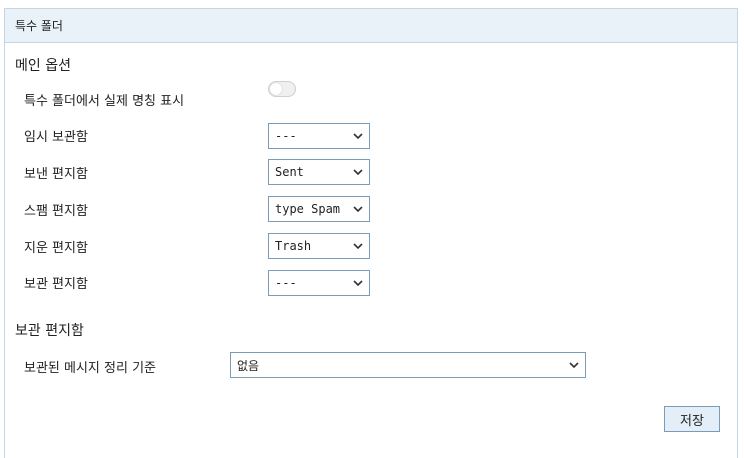 The width and height of the screenshot is (744, 458). Describe the element at coordinates (319, 172) in the screenshot. I see `sent-select: Sent` at that location.